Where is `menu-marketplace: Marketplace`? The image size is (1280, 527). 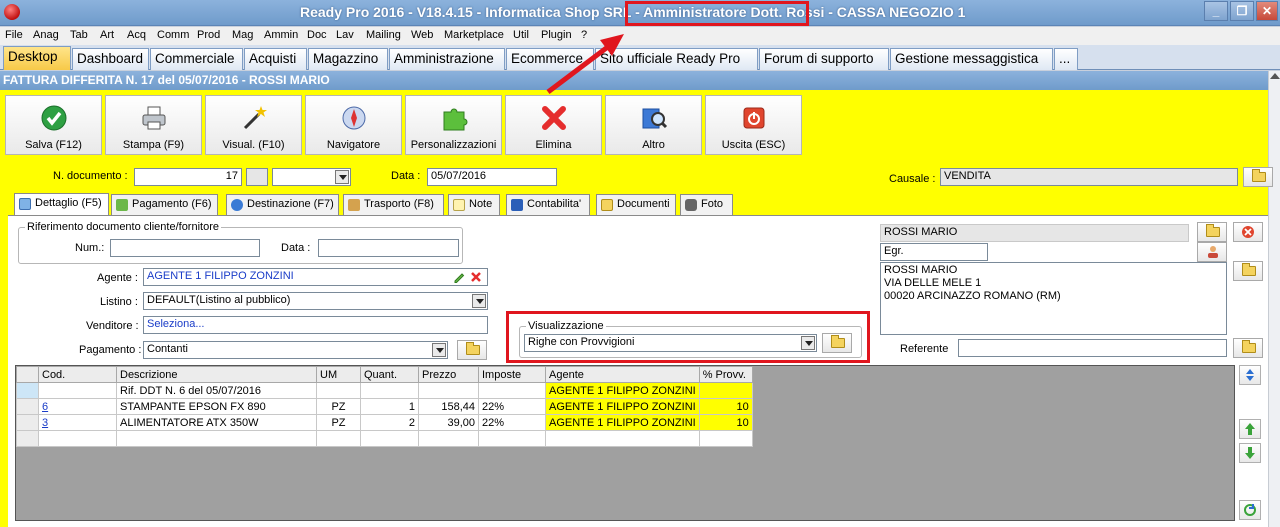 menu-marketplace: Marketplace is located at coordinates (474, 35).